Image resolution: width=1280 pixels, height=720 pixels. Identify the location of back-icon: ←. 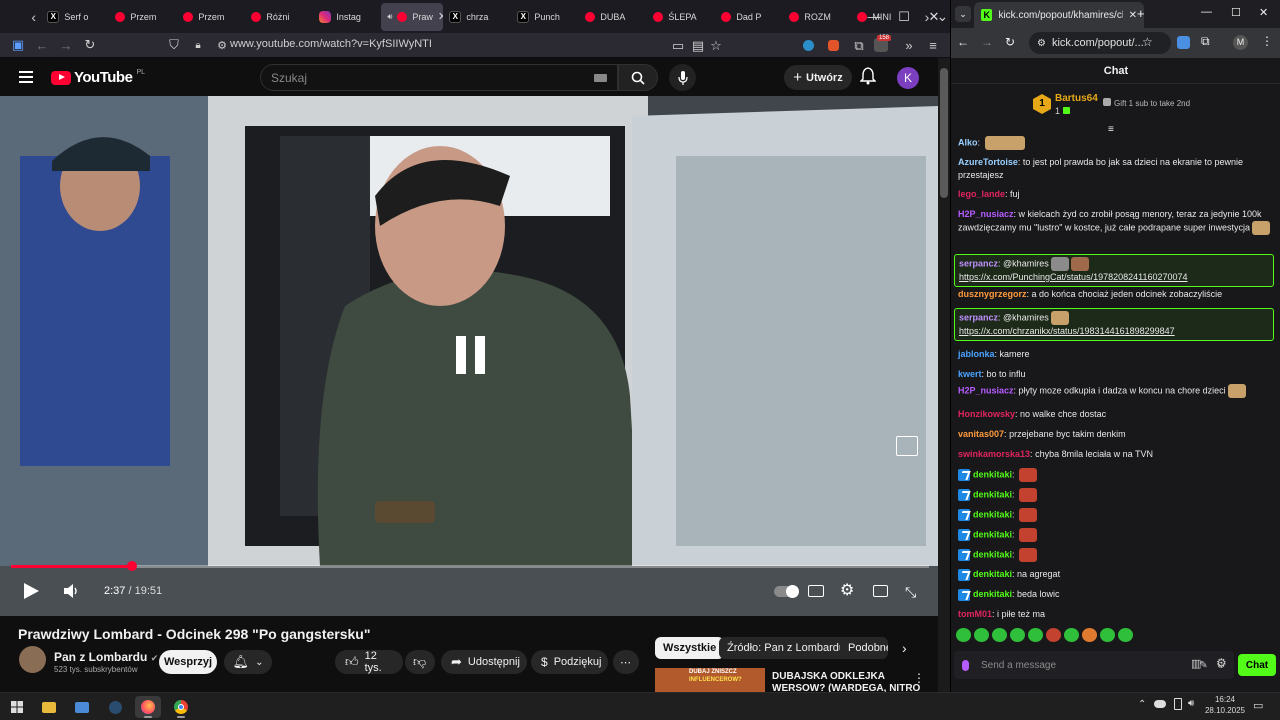
(42, 45).